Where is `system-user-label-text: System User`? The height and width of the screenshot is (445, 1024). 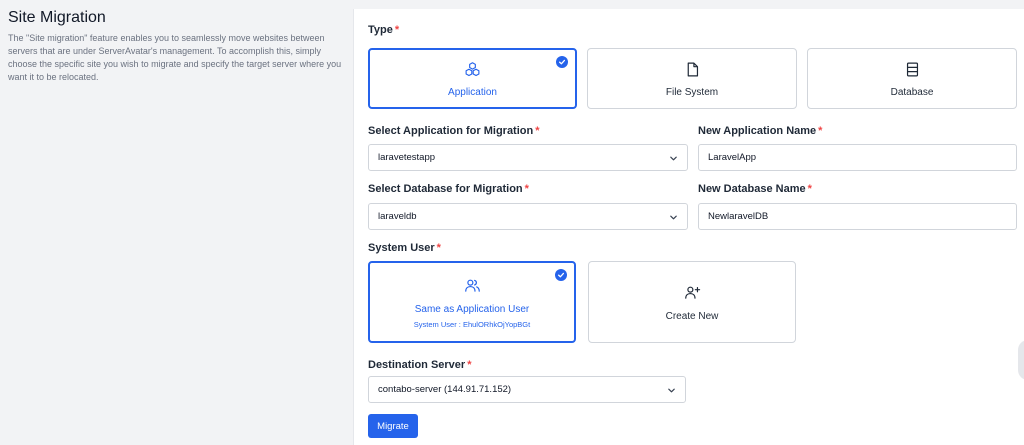
system-user-label-text: System User is located at coordinates (401, 248).